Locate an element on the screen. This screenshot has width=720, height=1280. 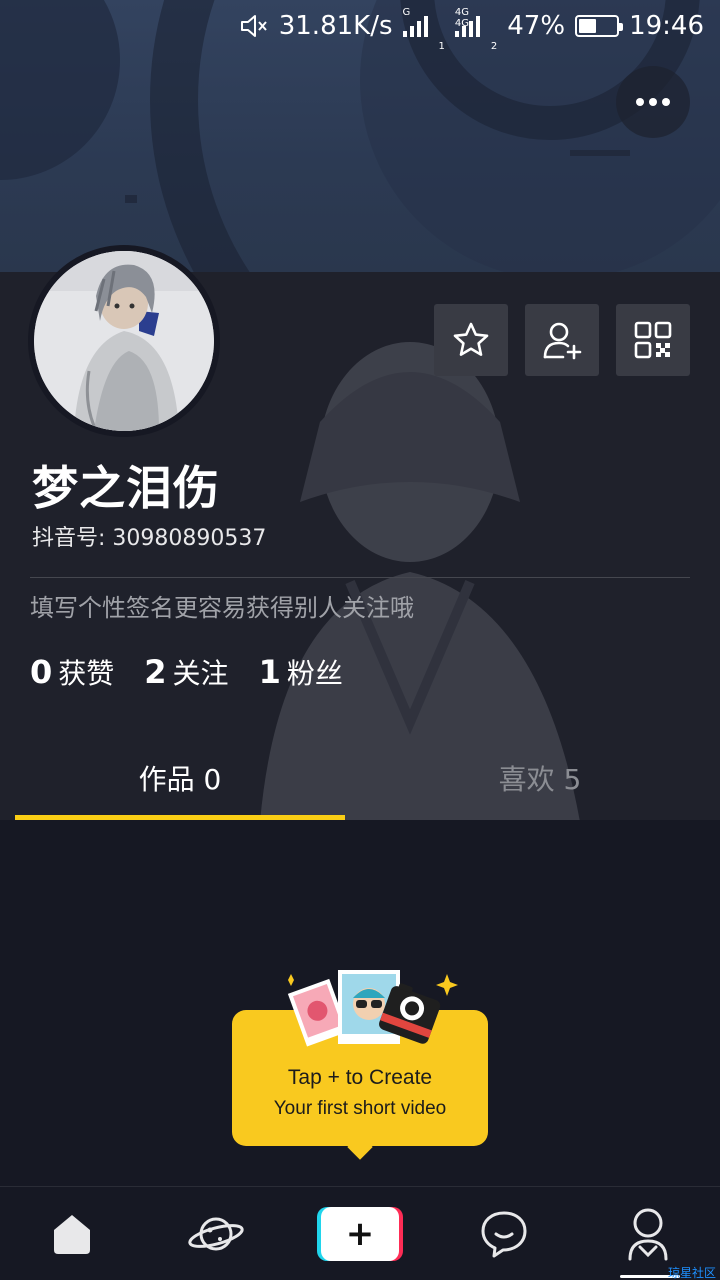
profile-actions is located at coordinates (562, 340).